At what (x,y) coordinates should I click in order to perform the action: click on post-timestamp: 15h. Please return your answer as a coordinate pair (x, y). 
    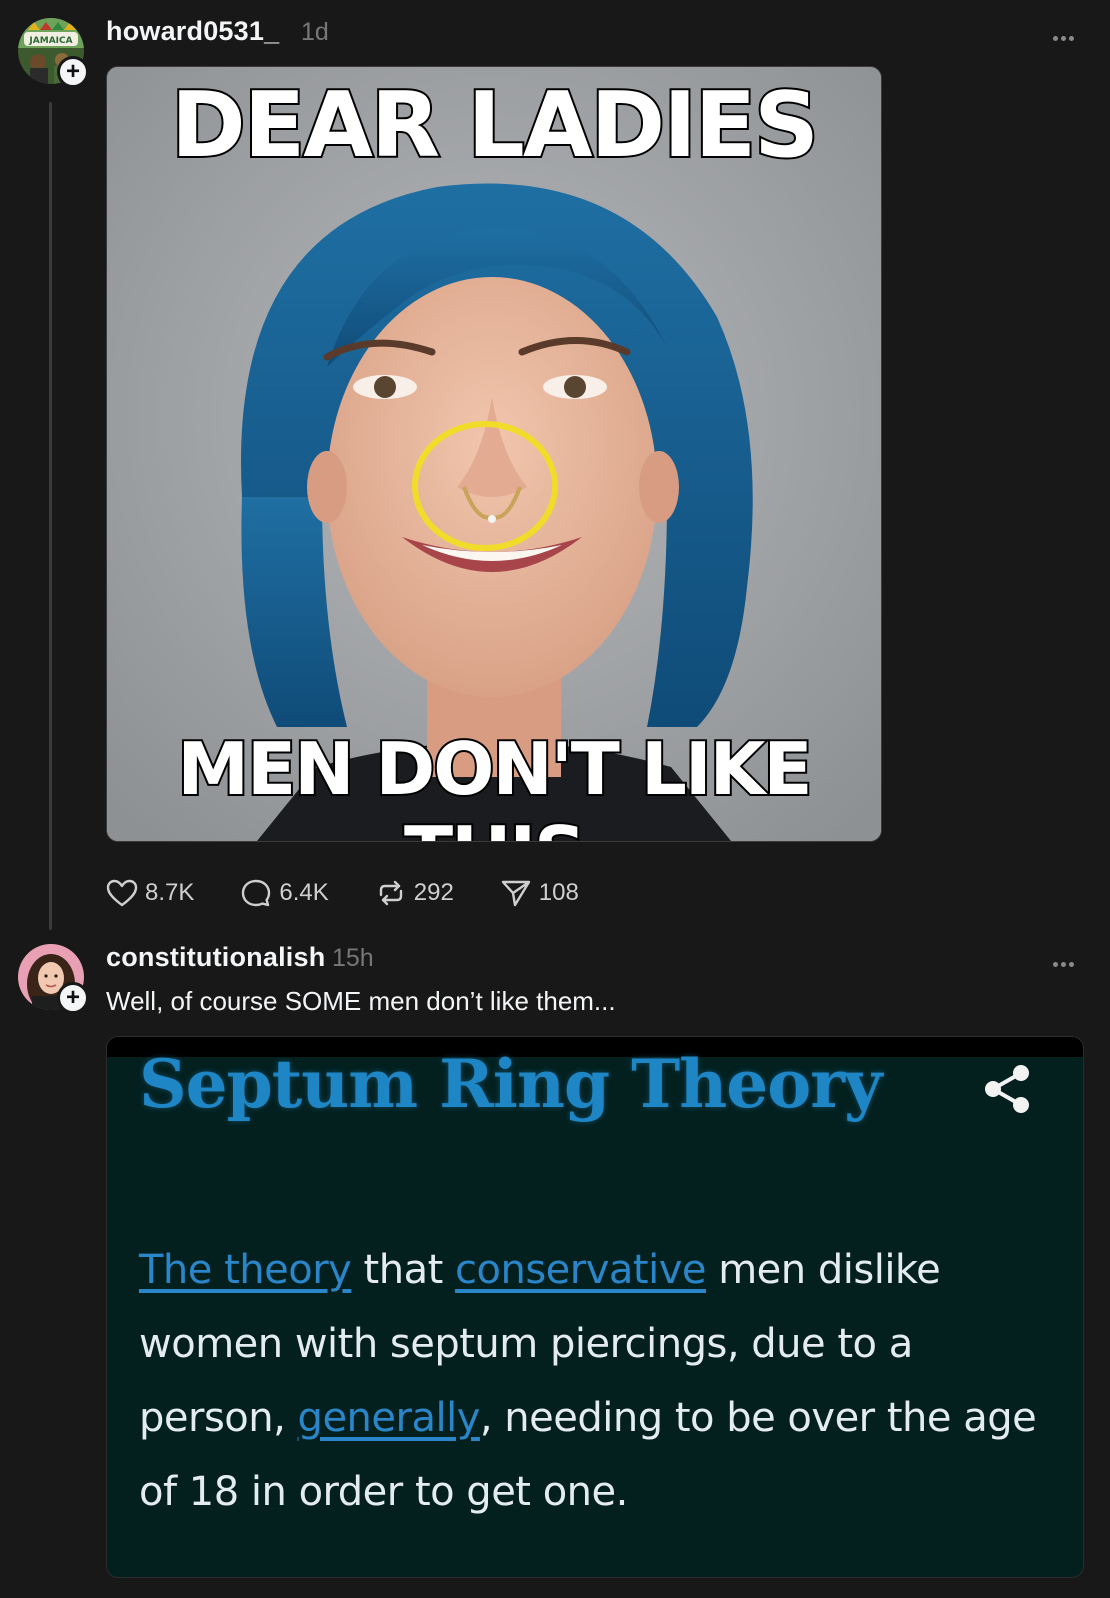
    Looking at the image, I should click on (353, 958).